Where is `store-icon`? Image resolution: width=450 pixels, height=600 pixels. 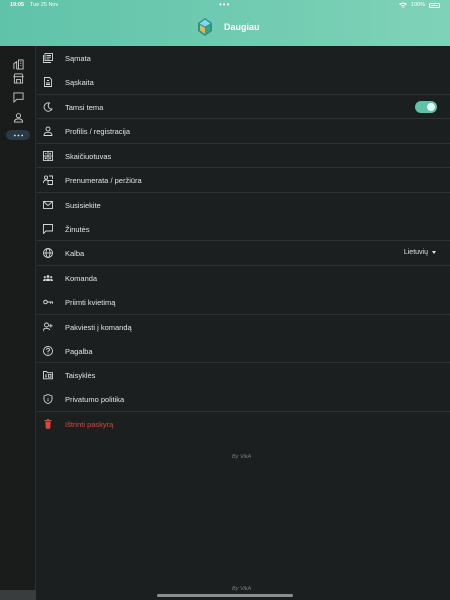 store-icon is located at coordinates (18, 78).